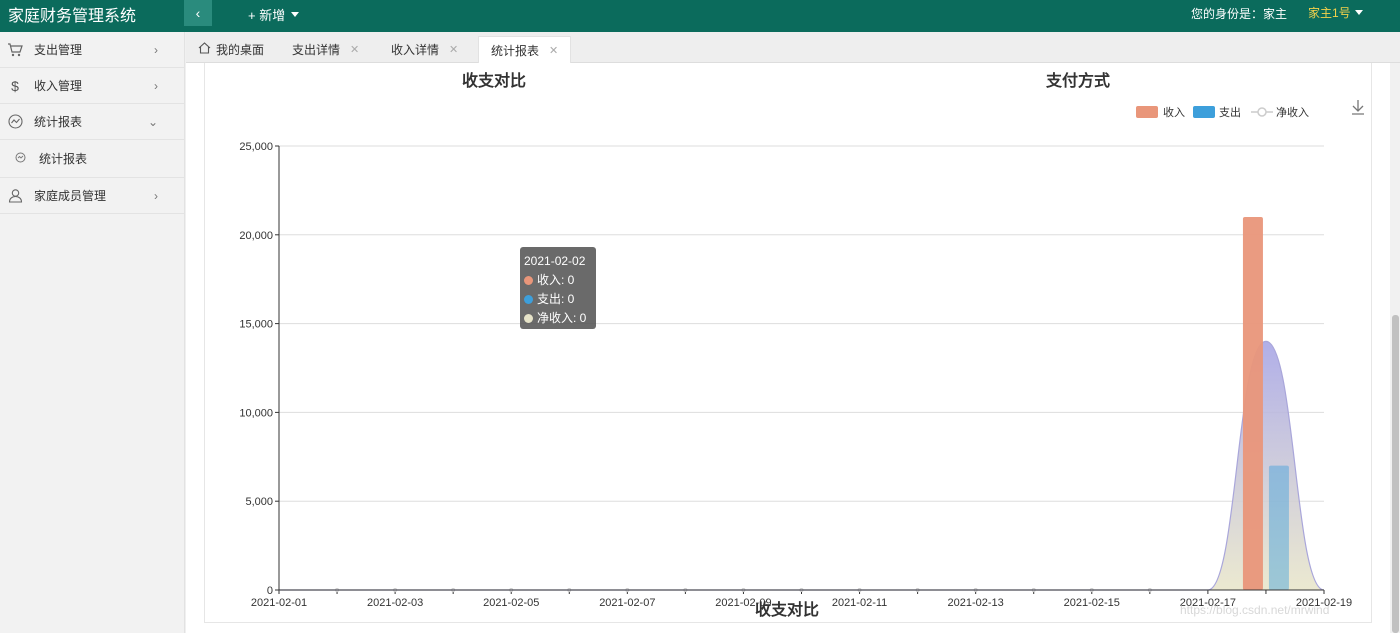  What do you see at coordinates (494, 80) in the screenshot?
I see `chart-title-left: 收支对比` at bounding box center [494, 80].